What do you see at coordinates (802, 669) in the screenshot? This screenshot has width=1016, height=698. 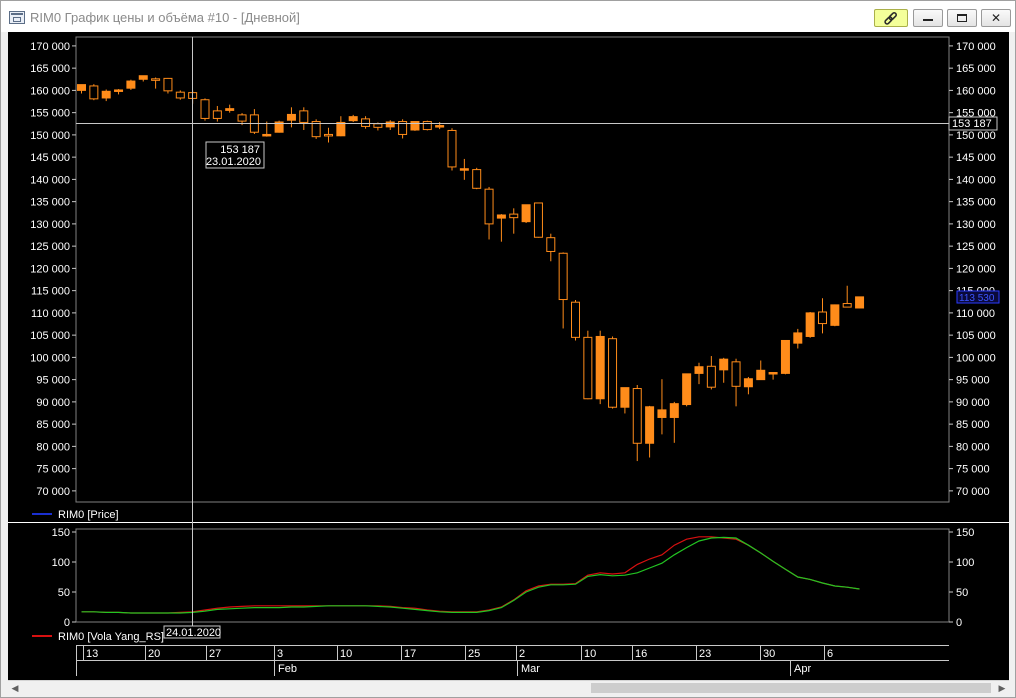 I see `month-label: Apr` at bounding box center [802, 669].